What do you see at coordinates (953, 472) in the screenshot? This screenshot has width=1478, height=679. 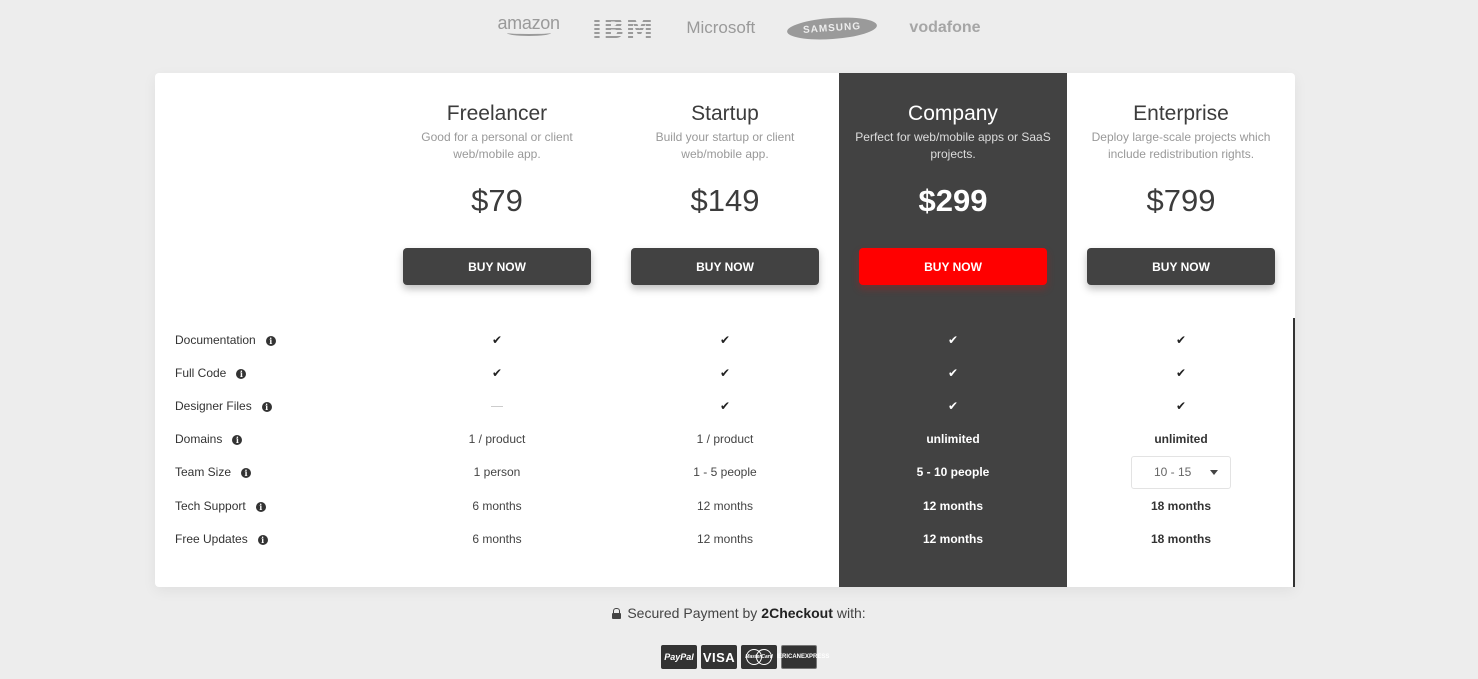 I see `feature-value: 5 - 10 people` at bounding box center [953, 472].